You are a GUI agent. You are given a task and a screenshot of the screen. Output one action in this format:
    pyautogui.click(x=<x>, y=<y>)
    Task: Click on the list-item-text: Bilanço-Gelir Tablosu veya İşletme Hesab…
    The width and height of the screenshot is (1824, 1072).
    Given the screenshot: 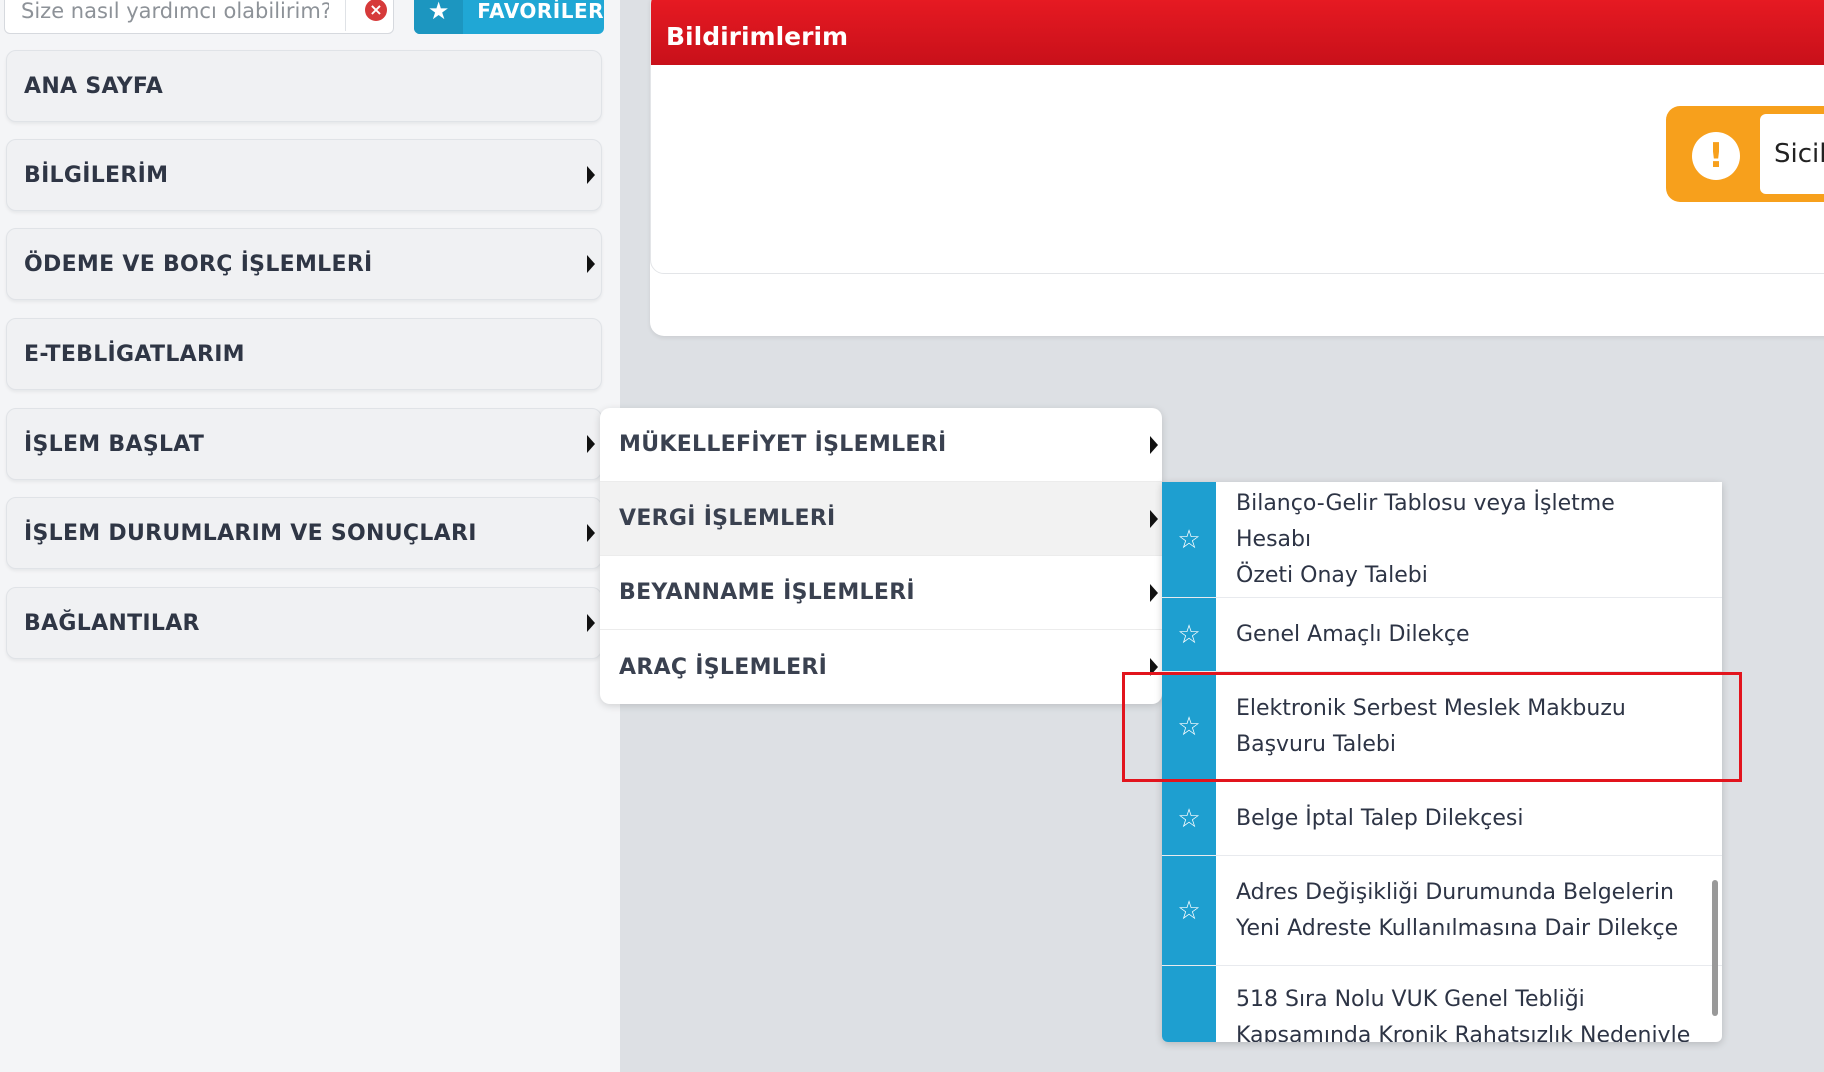 What is the action you would take?
    pyautogui.click(x=1469, y=539)
    